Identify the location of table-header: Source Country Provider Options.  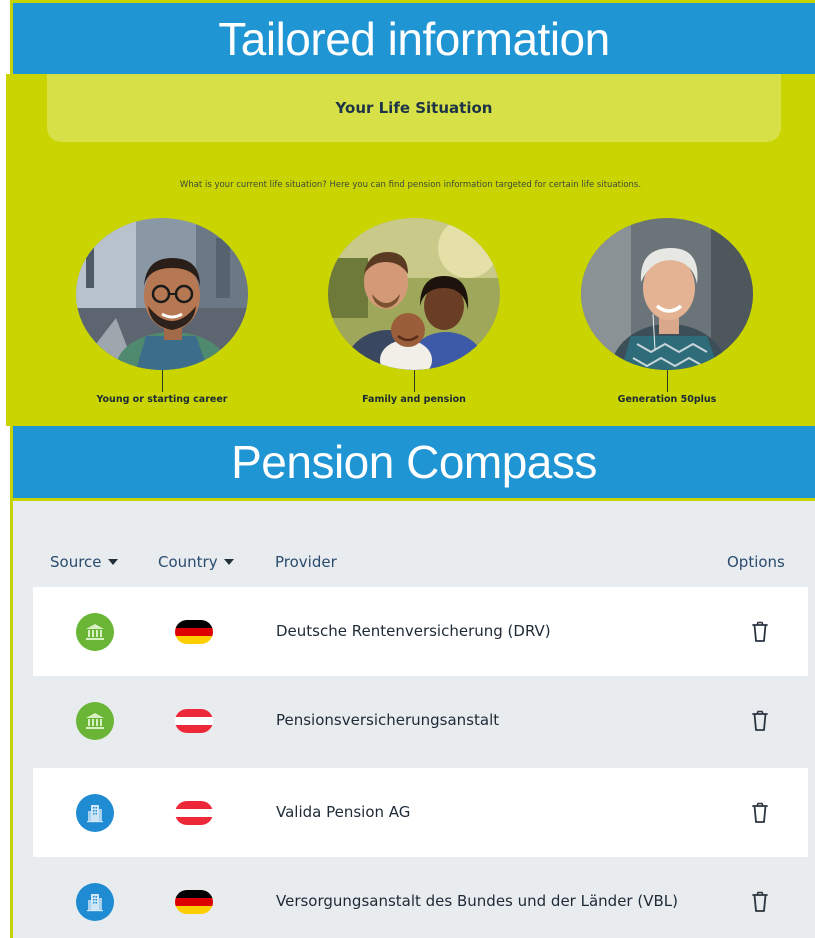
(414, 563).